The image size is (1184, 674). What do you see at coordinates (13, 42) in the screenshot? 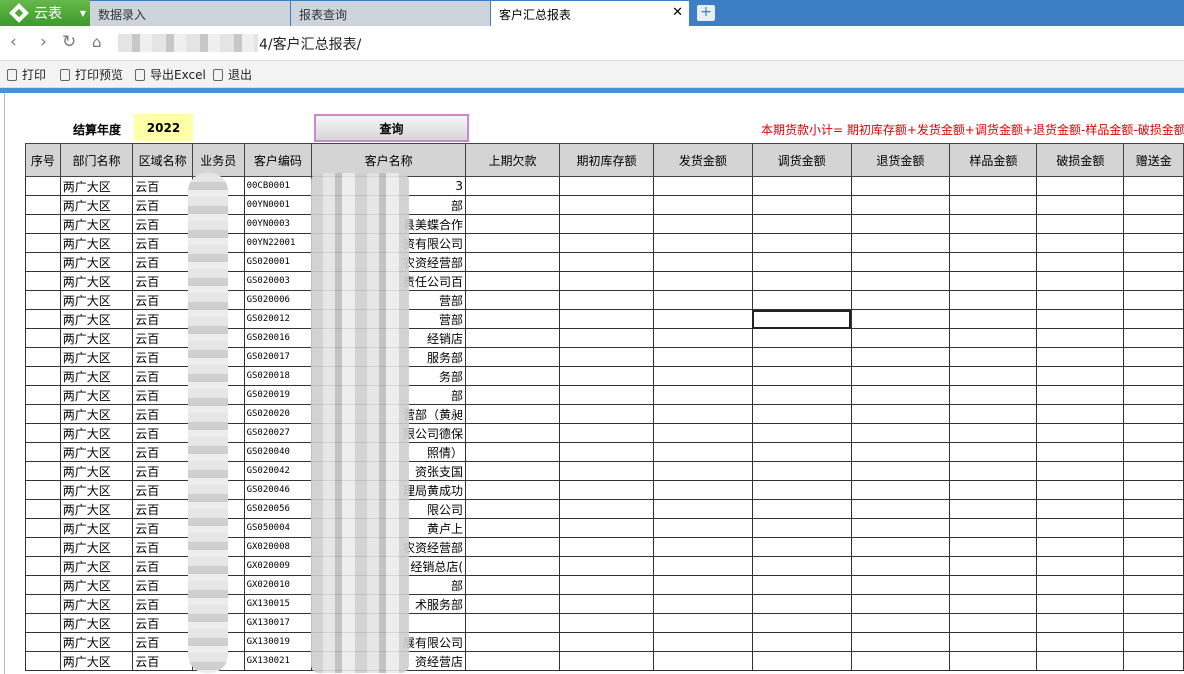
I see `back-arrow-icon: ‹` at bounding box center [13, 42].